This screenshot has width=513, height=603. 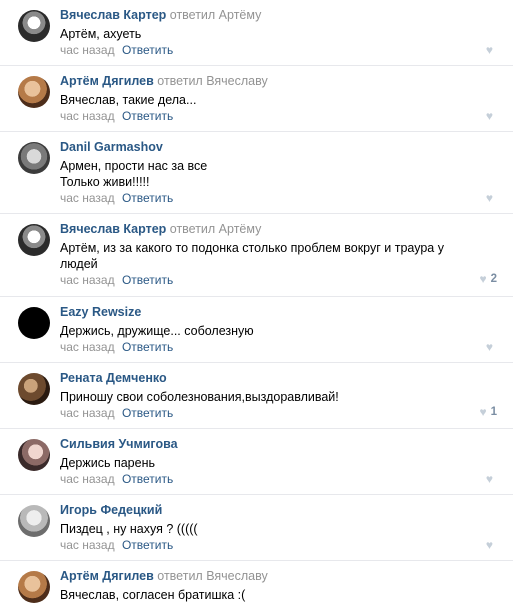 What do you see at coordinates (129, 529) in the screenshot?
I see `comment-text: Пиздец , ну нахуя ? (((((` at bounding box center [129, 529].